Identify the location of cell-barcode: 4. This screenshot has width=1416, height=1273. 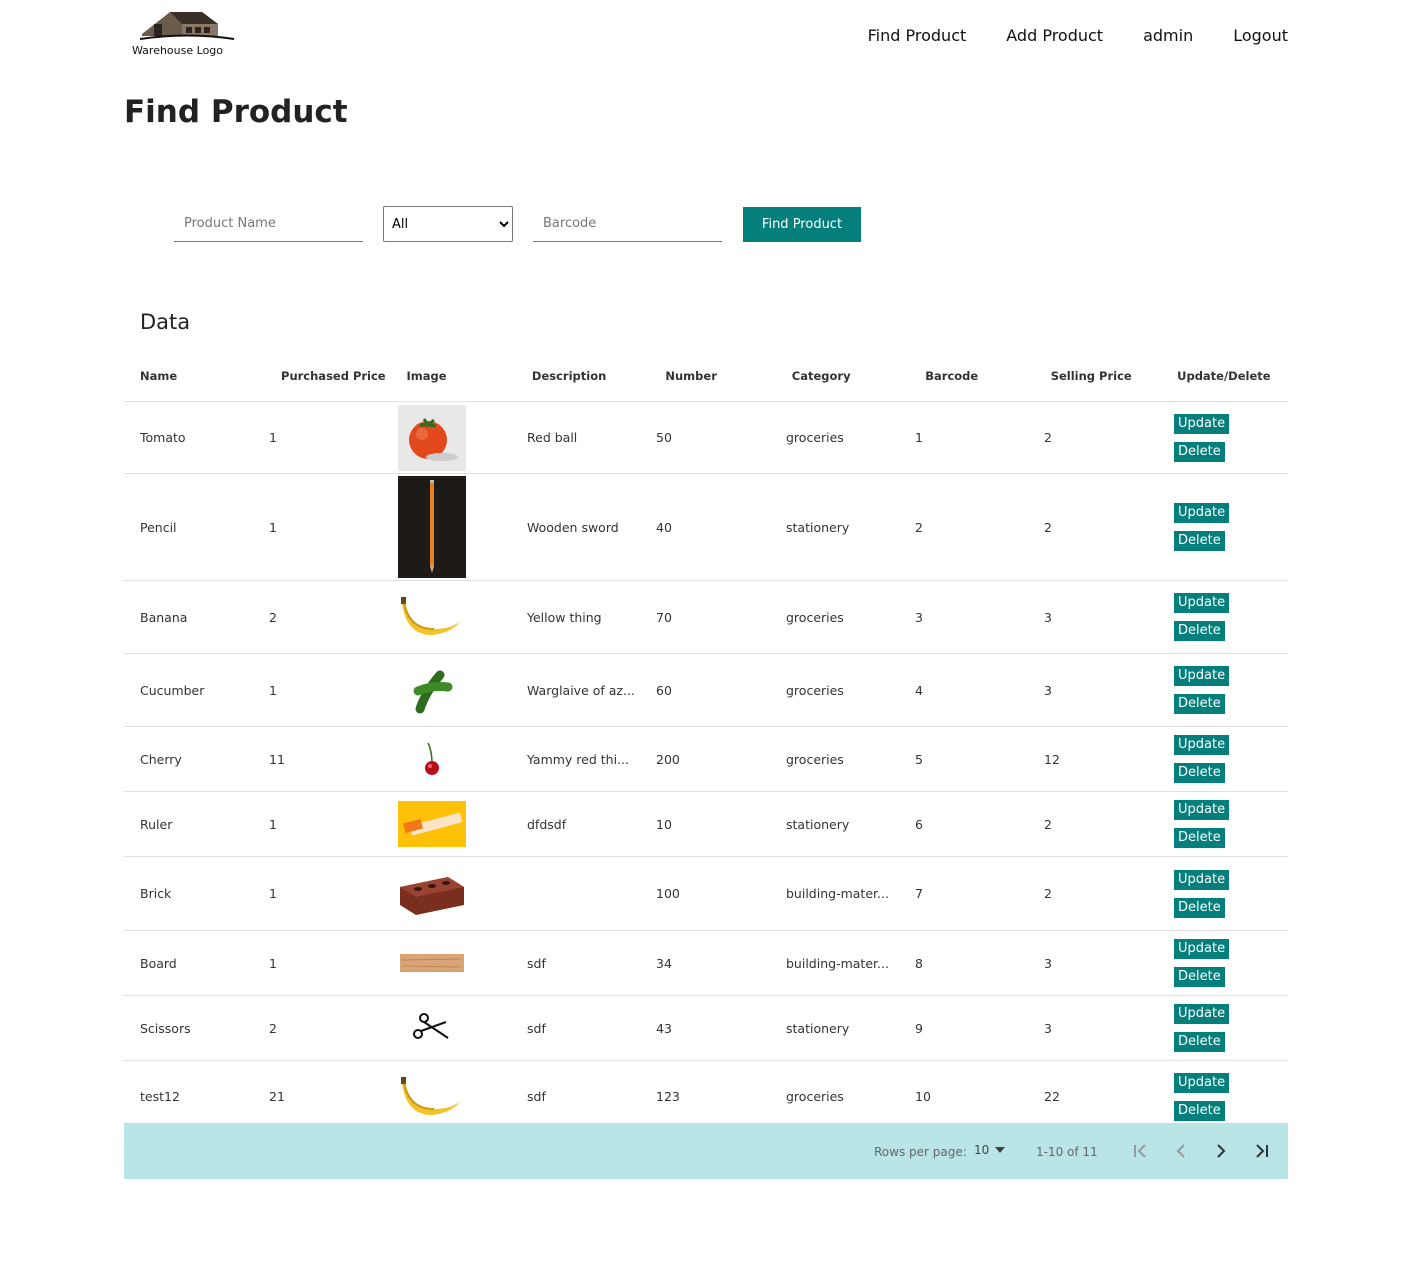
(919, 690).